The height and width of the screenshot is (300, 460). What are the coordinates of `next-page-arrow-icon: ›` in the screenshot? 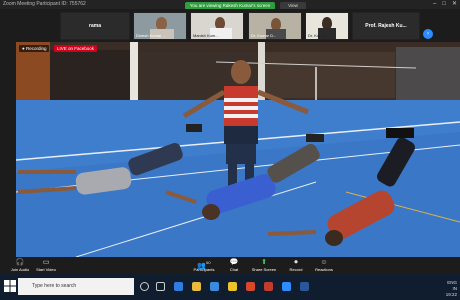 It's located at (428, 34).